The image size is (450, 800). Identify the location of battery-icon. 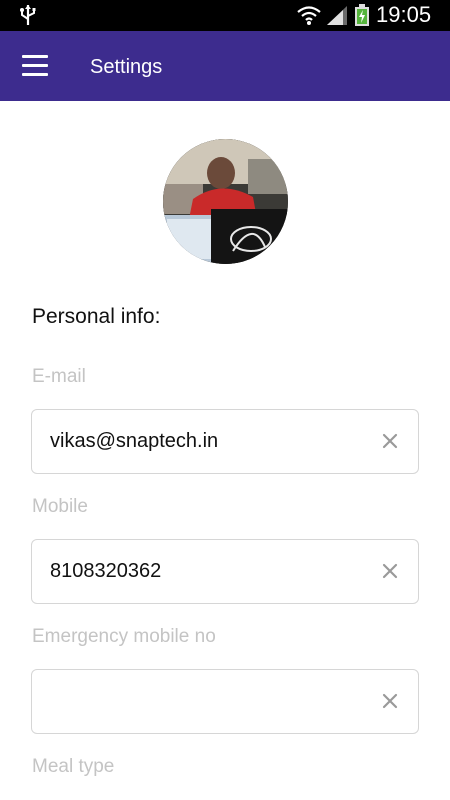
(362, 15).